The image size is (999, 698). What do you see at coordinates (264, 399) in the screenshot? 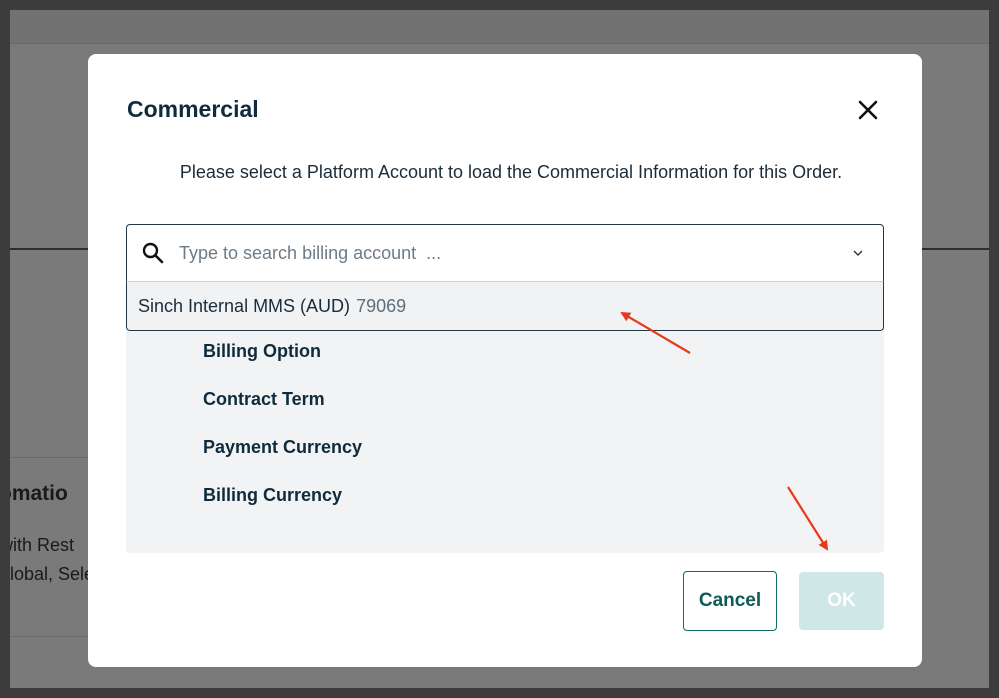
I see `field-label-contract-term: Contract Term` at bounding box center [264, 399].